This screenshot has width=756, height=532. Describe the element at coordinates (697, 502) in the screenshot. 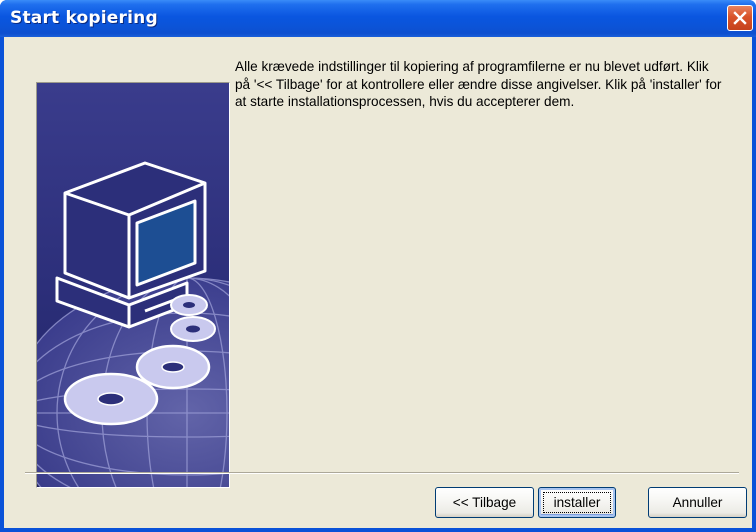

I see `cancel-button: Annuller` at that location.